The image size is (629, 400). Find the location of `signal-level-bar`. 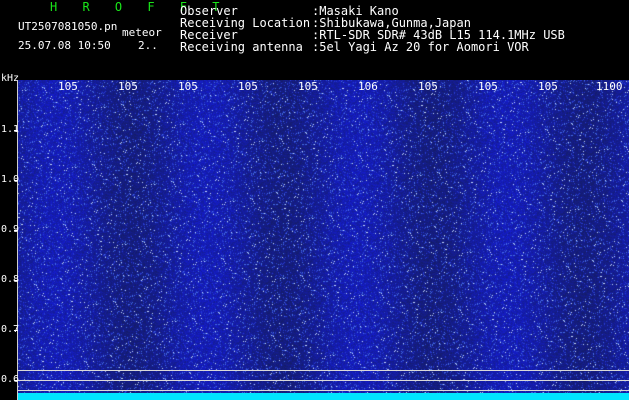

signal-level-bar is located at coordinates (323, 396).